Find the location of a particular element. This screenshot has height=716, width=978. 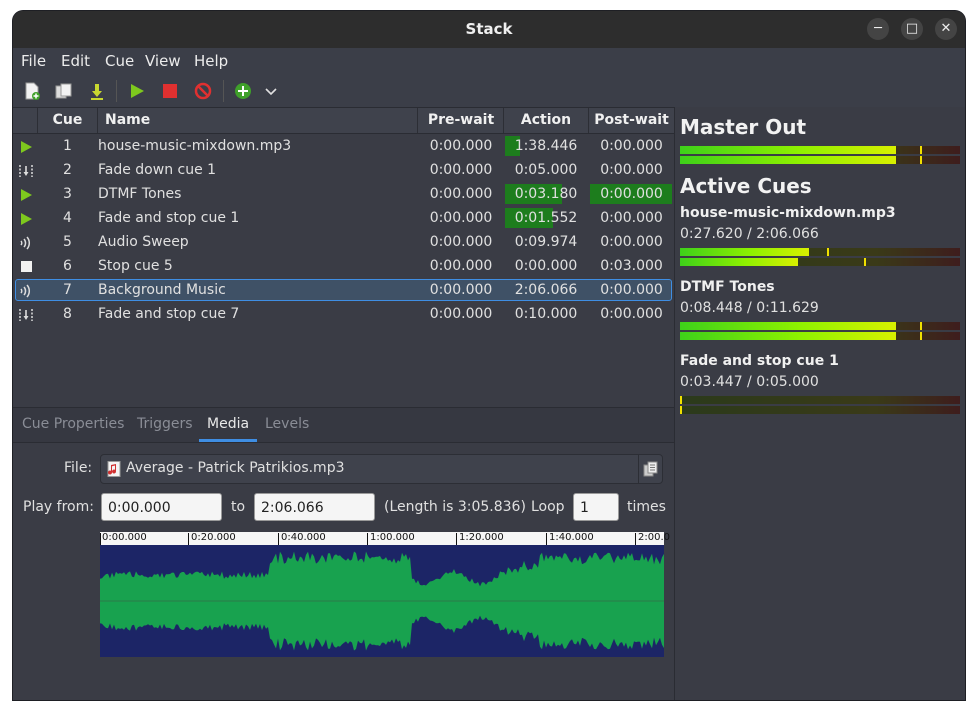

cue-number: 1 is located at coordinates (67, 146).